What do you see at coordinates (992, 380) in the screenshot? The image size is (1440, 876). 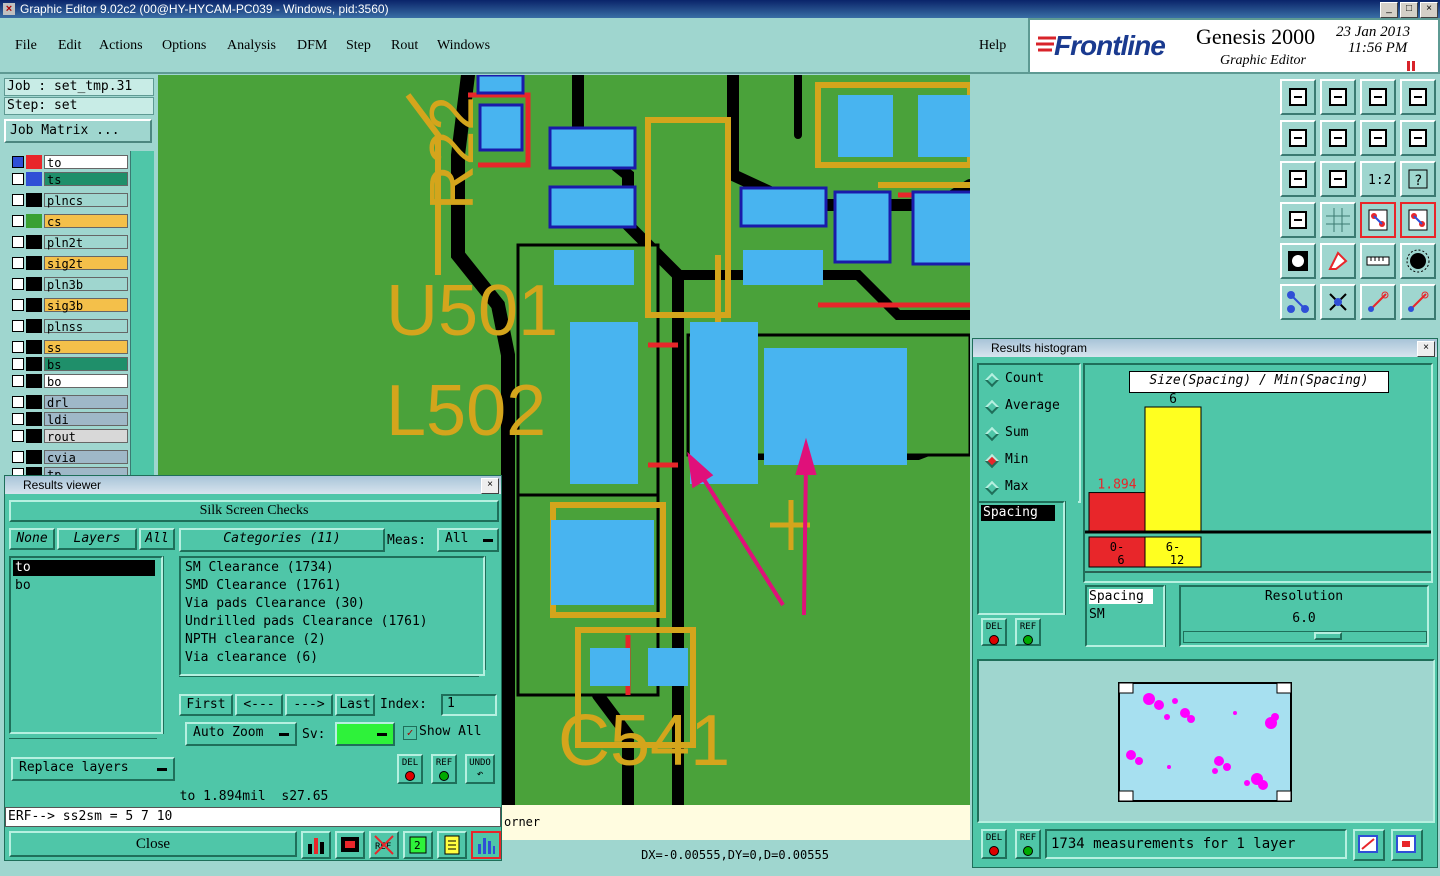 I see `mode-radio-count` at bounding box center [992, 380].